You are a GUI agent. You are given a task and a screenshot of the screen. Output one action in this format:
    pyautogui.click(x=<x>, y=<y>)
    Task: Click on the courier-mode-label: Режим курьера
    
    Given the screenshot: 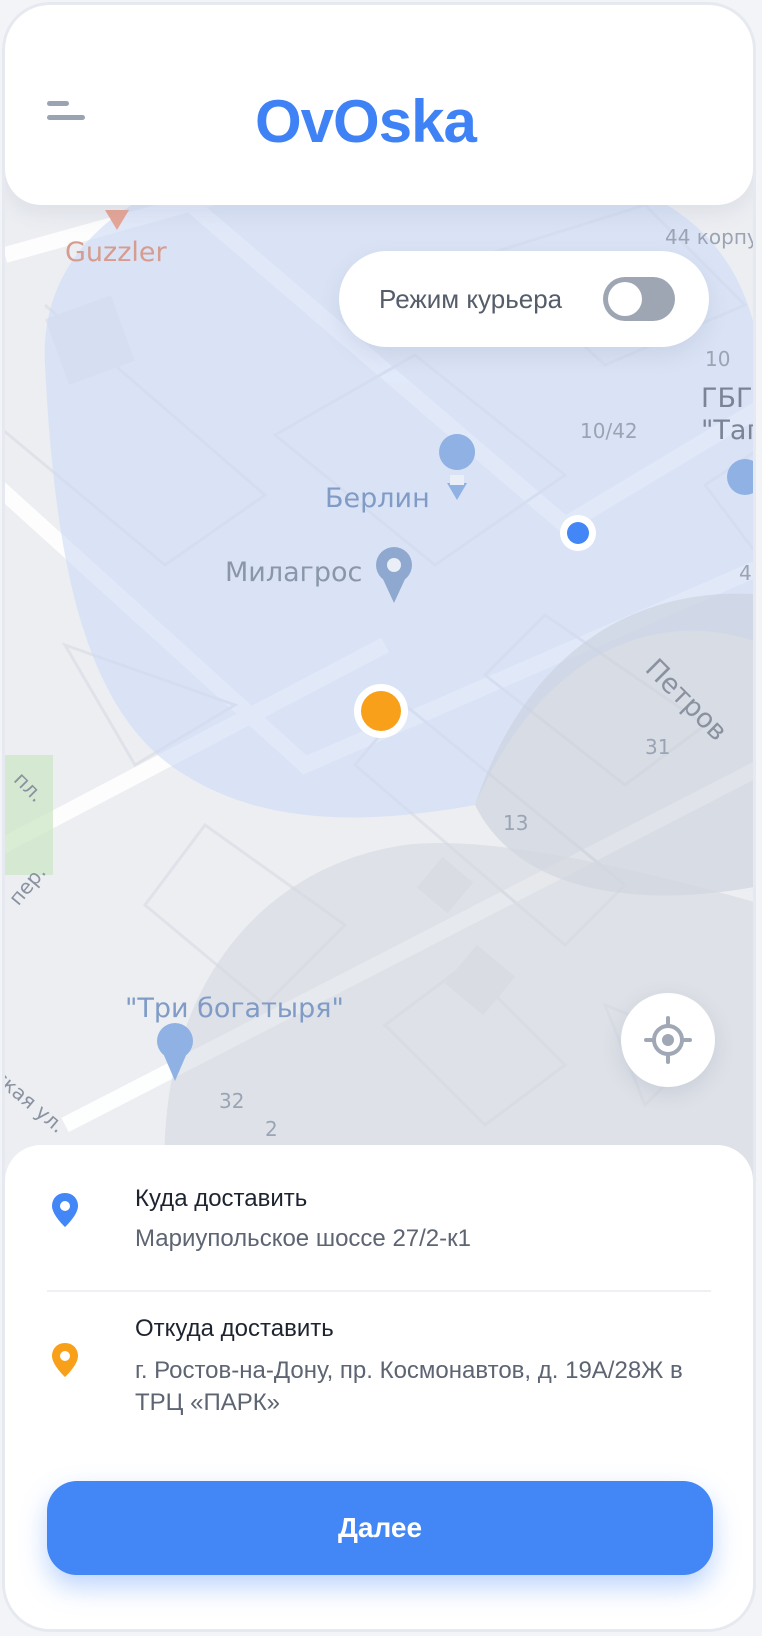 What is the action you would take?
    pyautogui.click(x=471, y=299)
    